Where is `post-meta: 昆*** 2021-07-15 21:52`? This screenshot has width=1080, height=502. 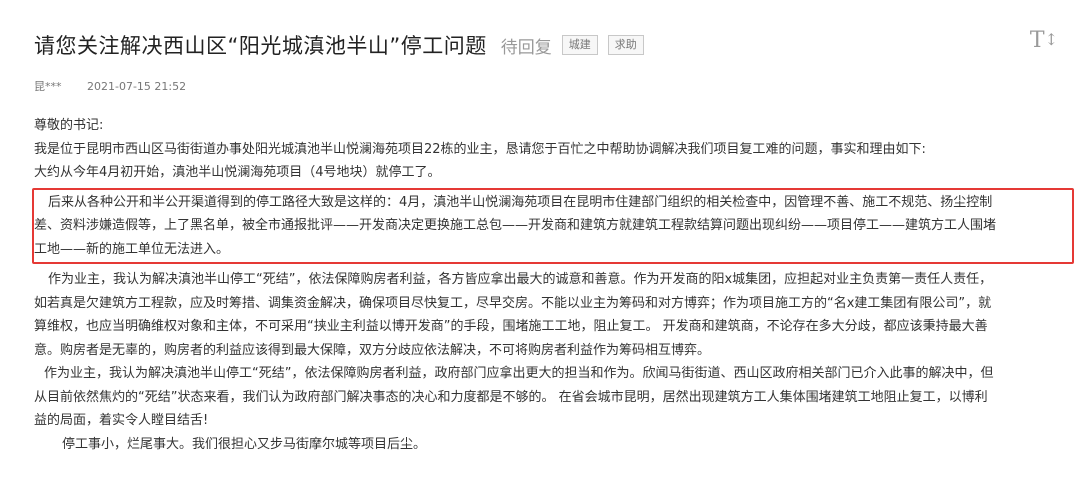
post-meta: 昆*** 2021-07-15 21:52 is located at coordinates (110, 86).